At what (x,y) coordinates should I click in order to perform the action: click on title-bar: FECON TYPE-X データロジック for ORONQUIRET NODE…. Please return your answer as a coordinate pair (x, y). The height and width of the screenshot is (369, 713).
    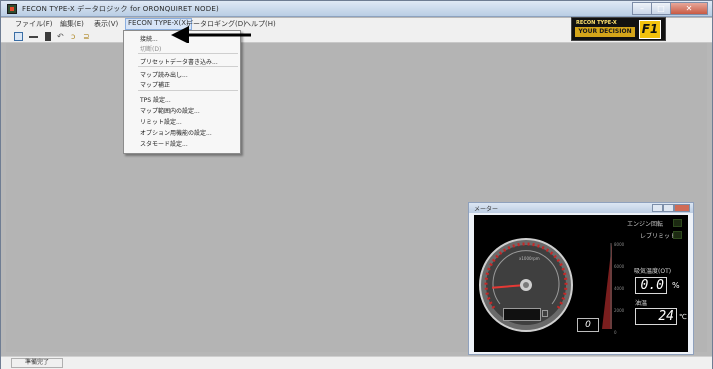
    Looking at the image, I should click on (356, 9).